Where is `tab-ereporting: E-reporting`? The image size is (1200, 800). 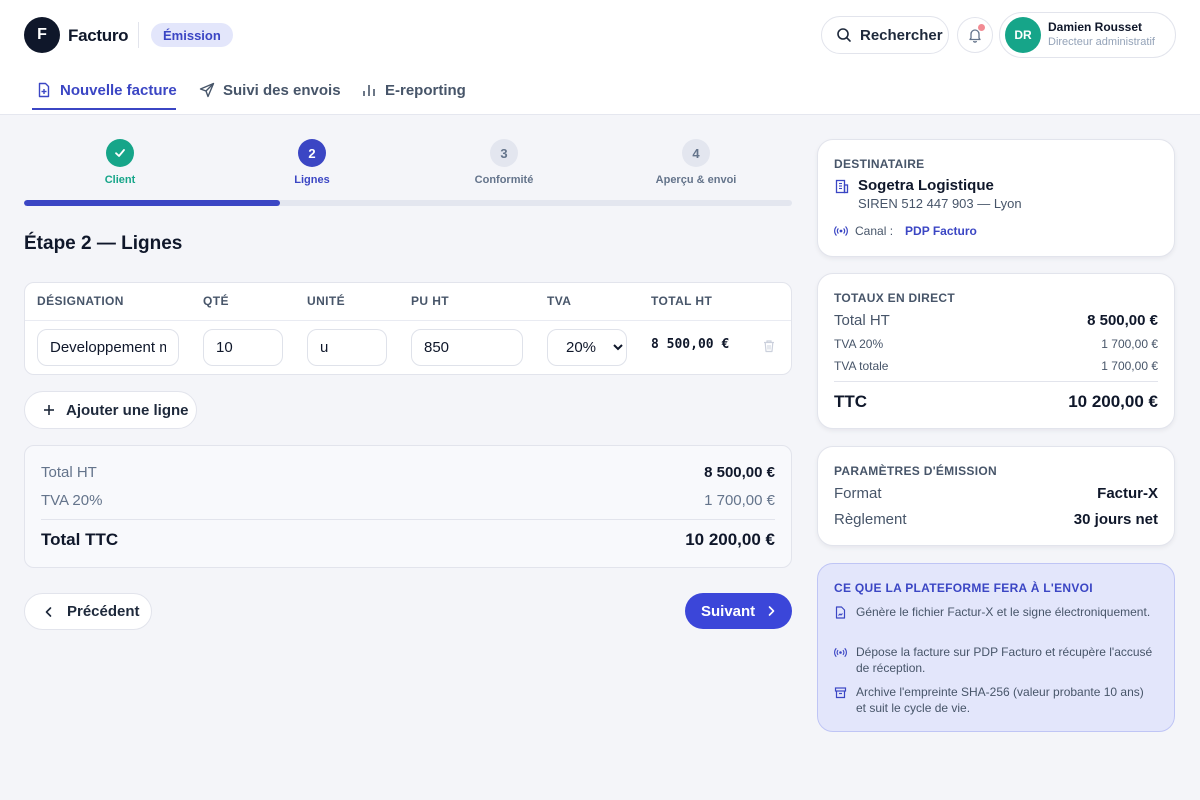
tab-ereporting: E-reporting is located at coordinates (413, 90).